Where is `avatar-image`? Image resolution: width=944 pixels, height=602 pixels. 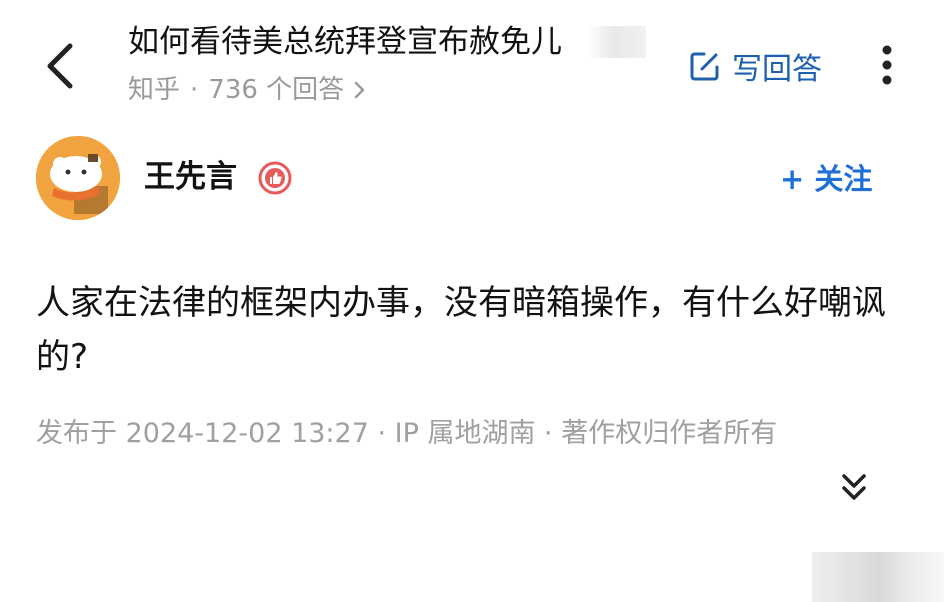
avatar-image is located at coordinates (78, 178).